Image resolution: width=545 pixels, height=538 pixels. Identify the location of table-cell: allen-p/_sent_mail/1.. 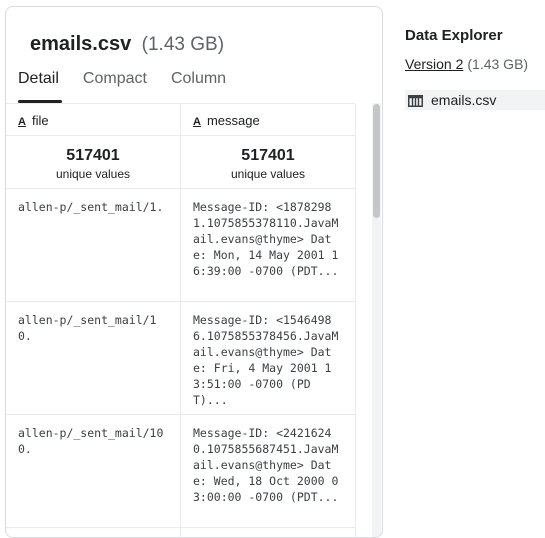
(93, 245).